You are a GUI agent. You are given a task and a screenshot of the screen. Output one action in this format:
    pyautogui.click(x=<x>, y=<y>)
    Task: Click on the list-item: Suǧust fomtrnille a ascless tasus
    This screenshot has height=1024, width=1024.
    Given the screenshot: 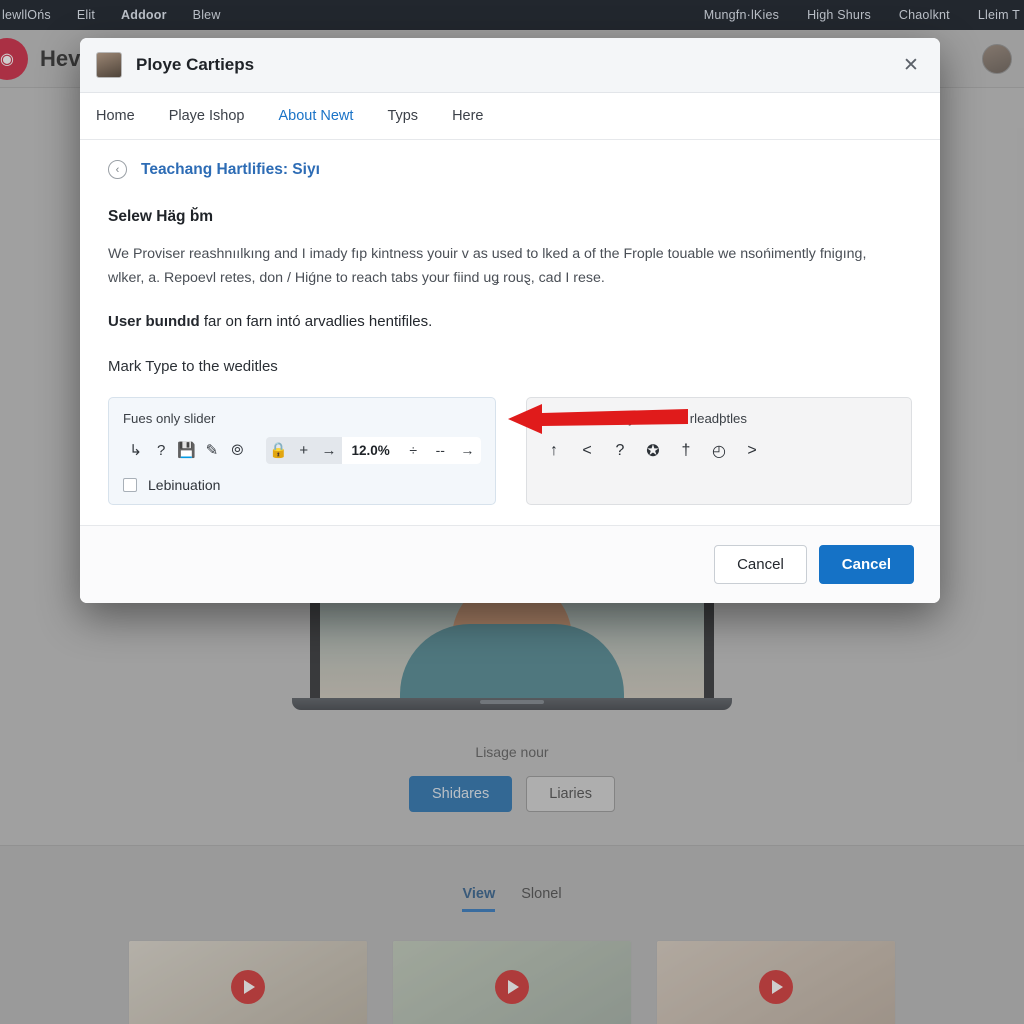 What is the action you would take?
    pyautogui.click(x=776, y=982)
    